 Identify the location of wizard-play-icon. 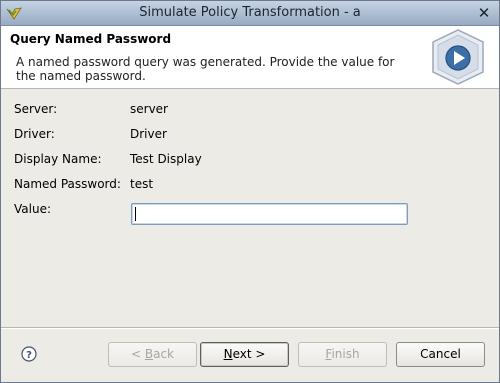
(458, 57).